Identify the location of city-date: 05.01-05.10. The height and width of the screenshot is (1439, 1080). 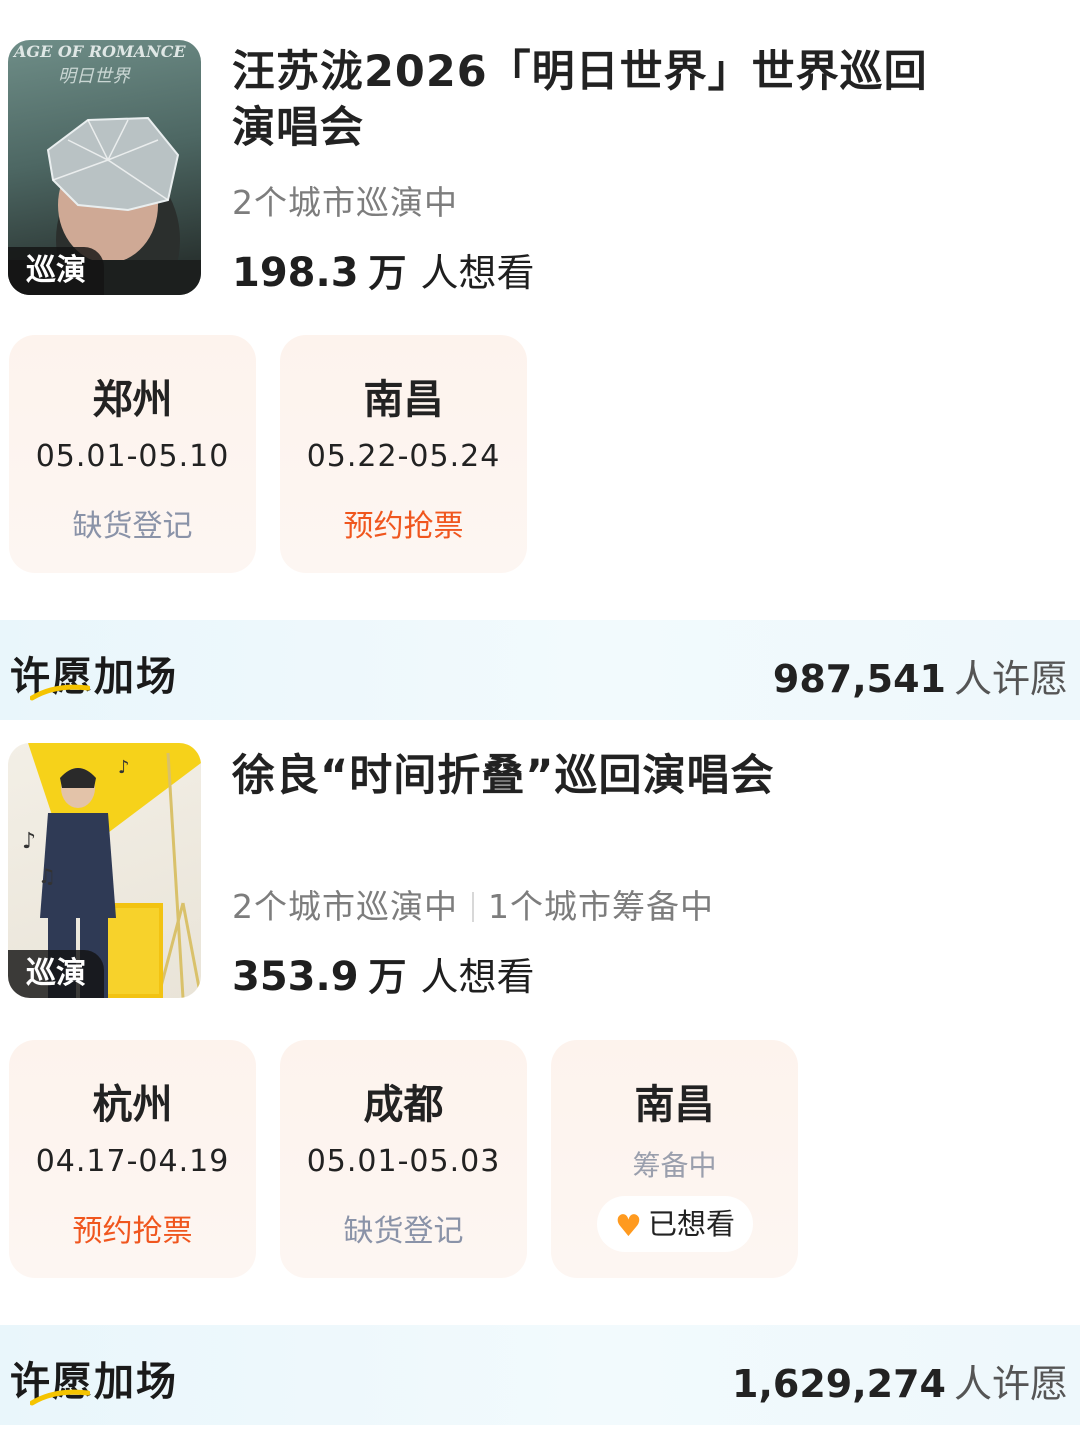
(132, 456).